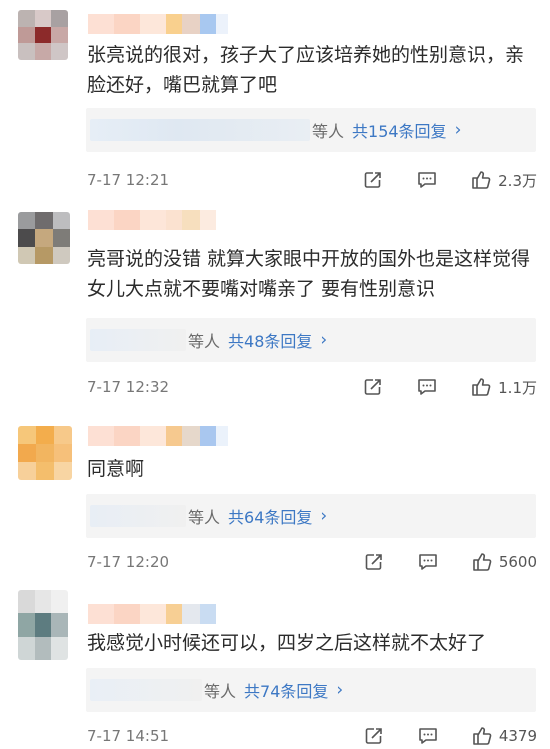 The image size is (550, 749). I want to click on like-button: 2.3万, so click(503, 180).